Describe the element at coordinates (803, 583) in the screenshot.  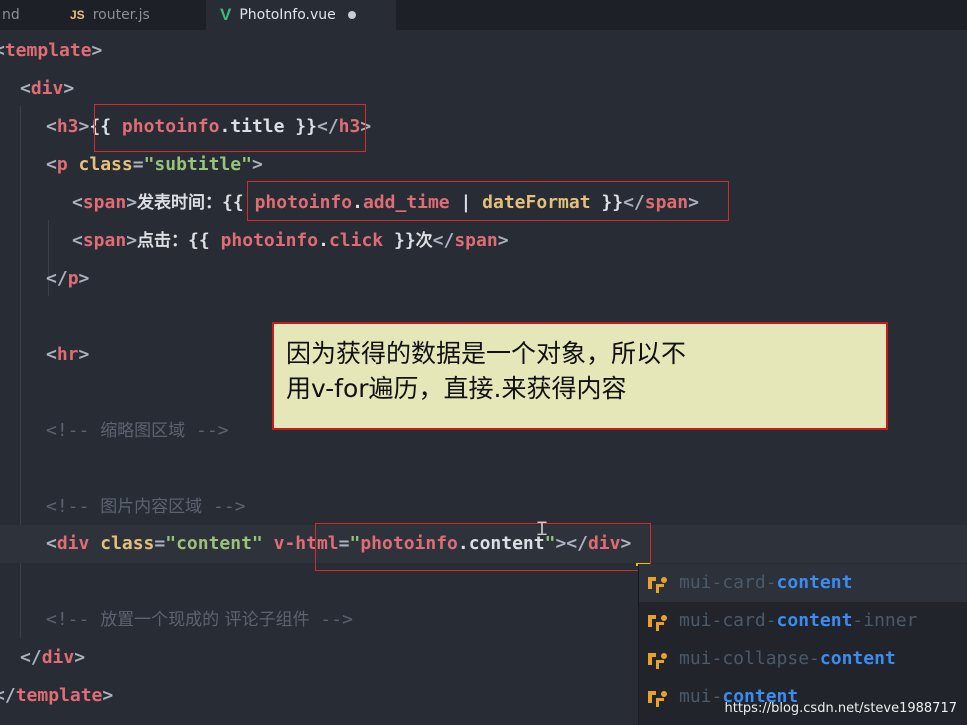
I see `autocomplete-item: mui-card-content` at that location.